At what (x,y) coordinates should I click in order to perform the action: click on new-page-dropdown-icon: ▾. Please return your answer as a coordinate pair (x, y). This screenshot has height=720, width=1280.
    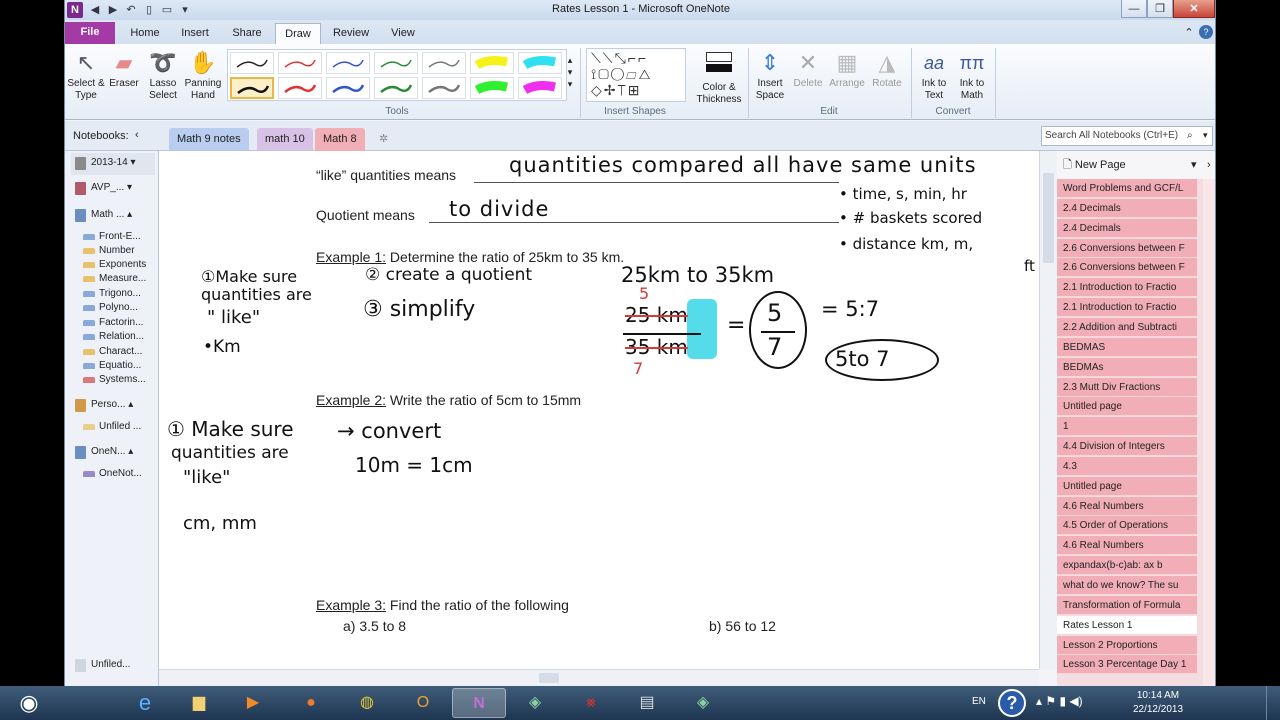
    Looking at the image, I should click on (1194, 165).